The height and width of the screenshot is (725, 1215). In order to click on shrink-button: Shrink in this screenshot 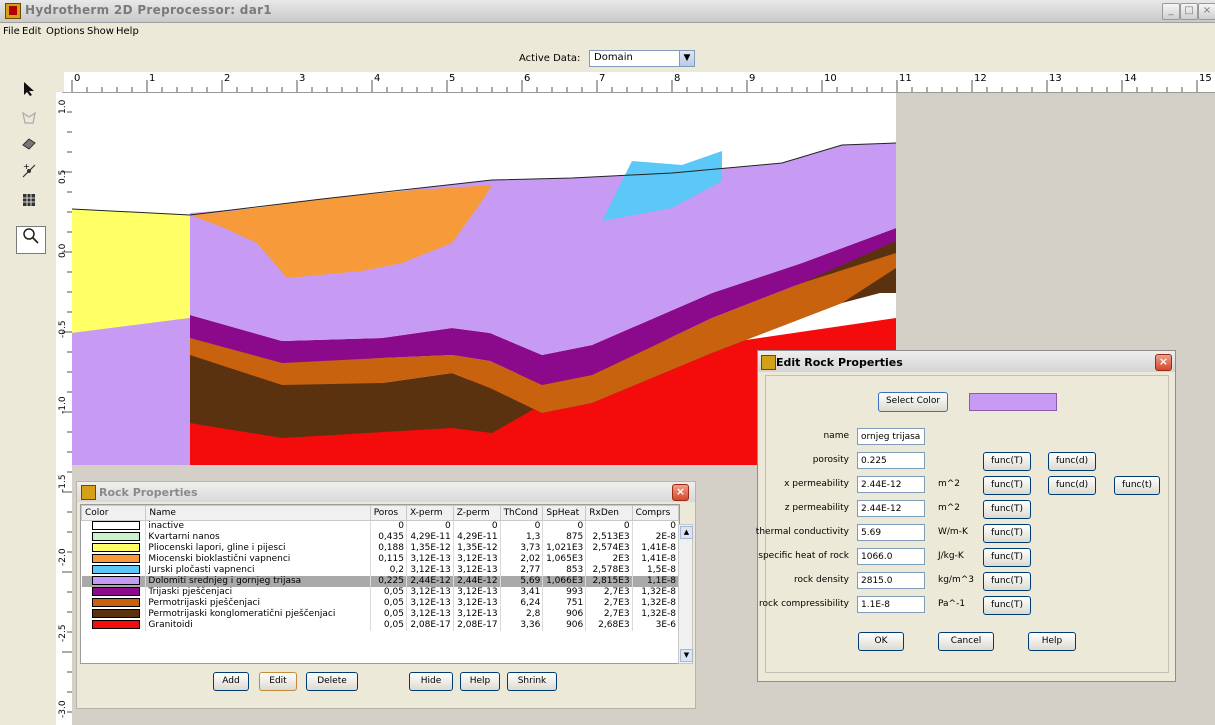, I will do `click(532, 681)`.